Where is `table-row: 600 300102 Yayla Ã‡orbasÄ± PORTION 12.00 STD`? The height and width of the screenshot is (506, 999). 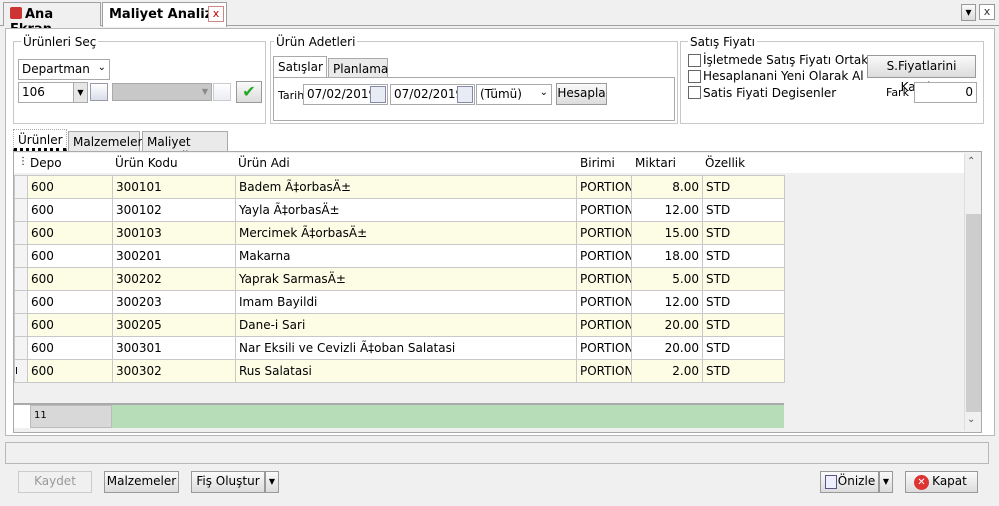 table-row: 600 300102 Yayla Ã‡orbasÄ± PORTION 12.00 STD is located at coordinates (399, 210).